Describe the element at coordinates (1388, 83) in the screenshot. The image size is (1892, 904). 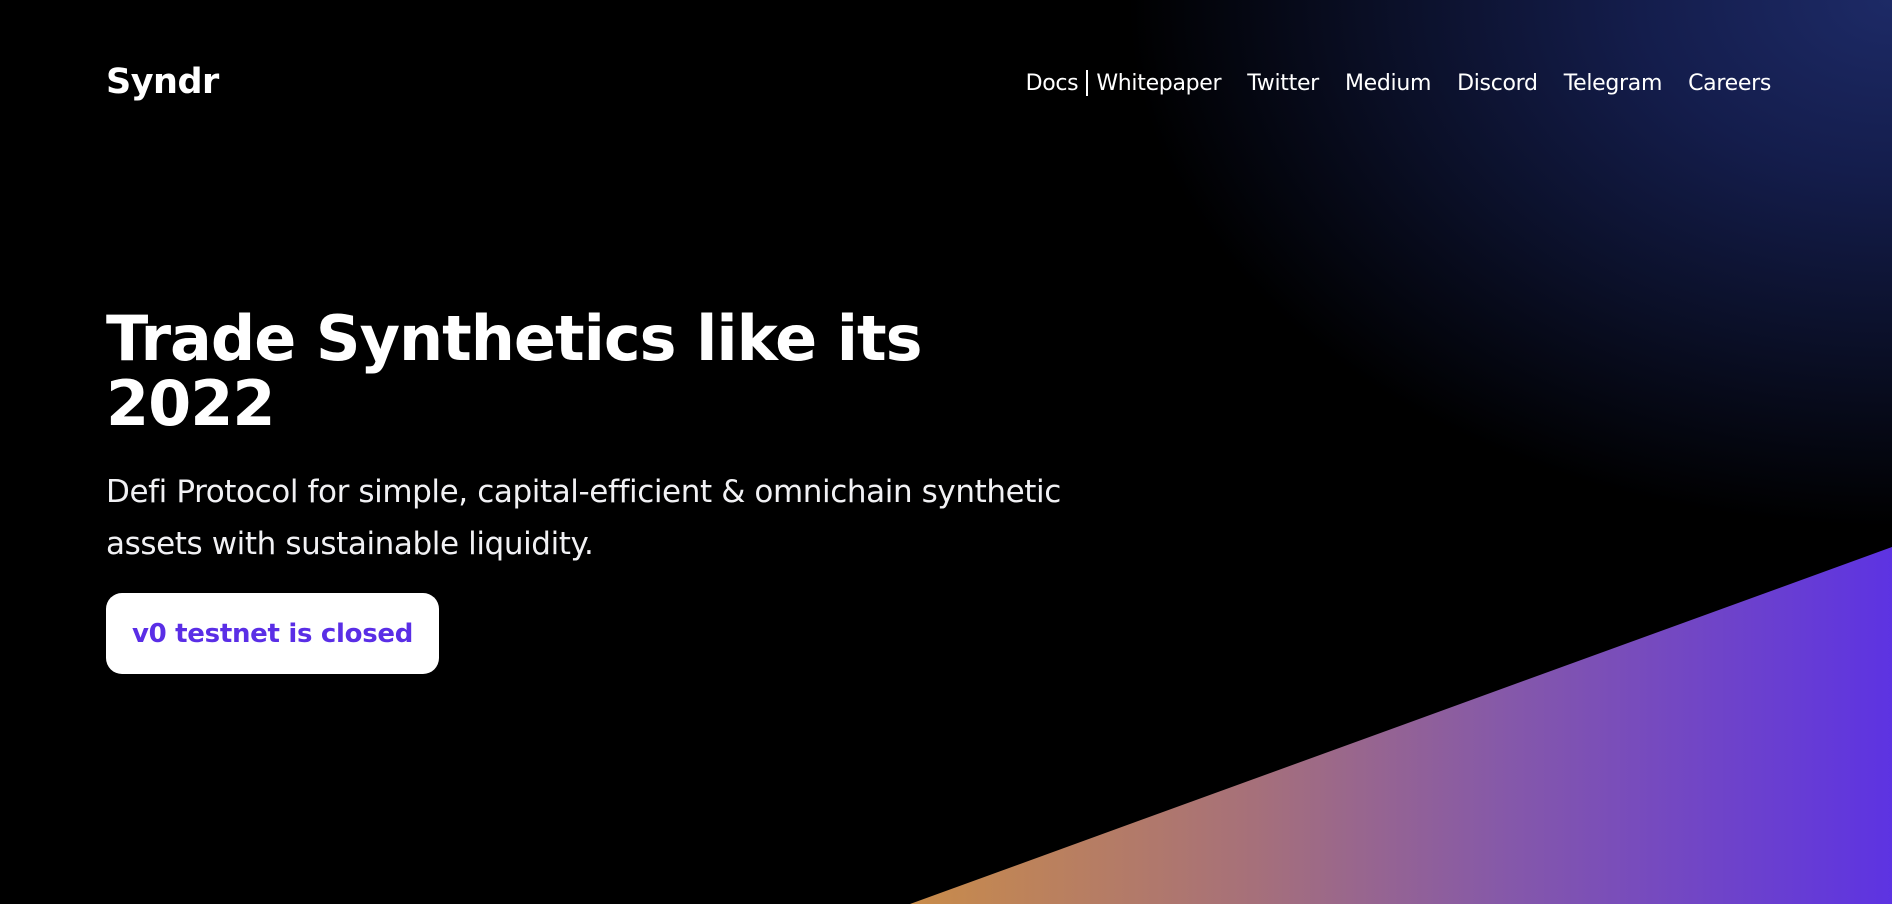
I see `nav-link-medium: Medium` at that location.